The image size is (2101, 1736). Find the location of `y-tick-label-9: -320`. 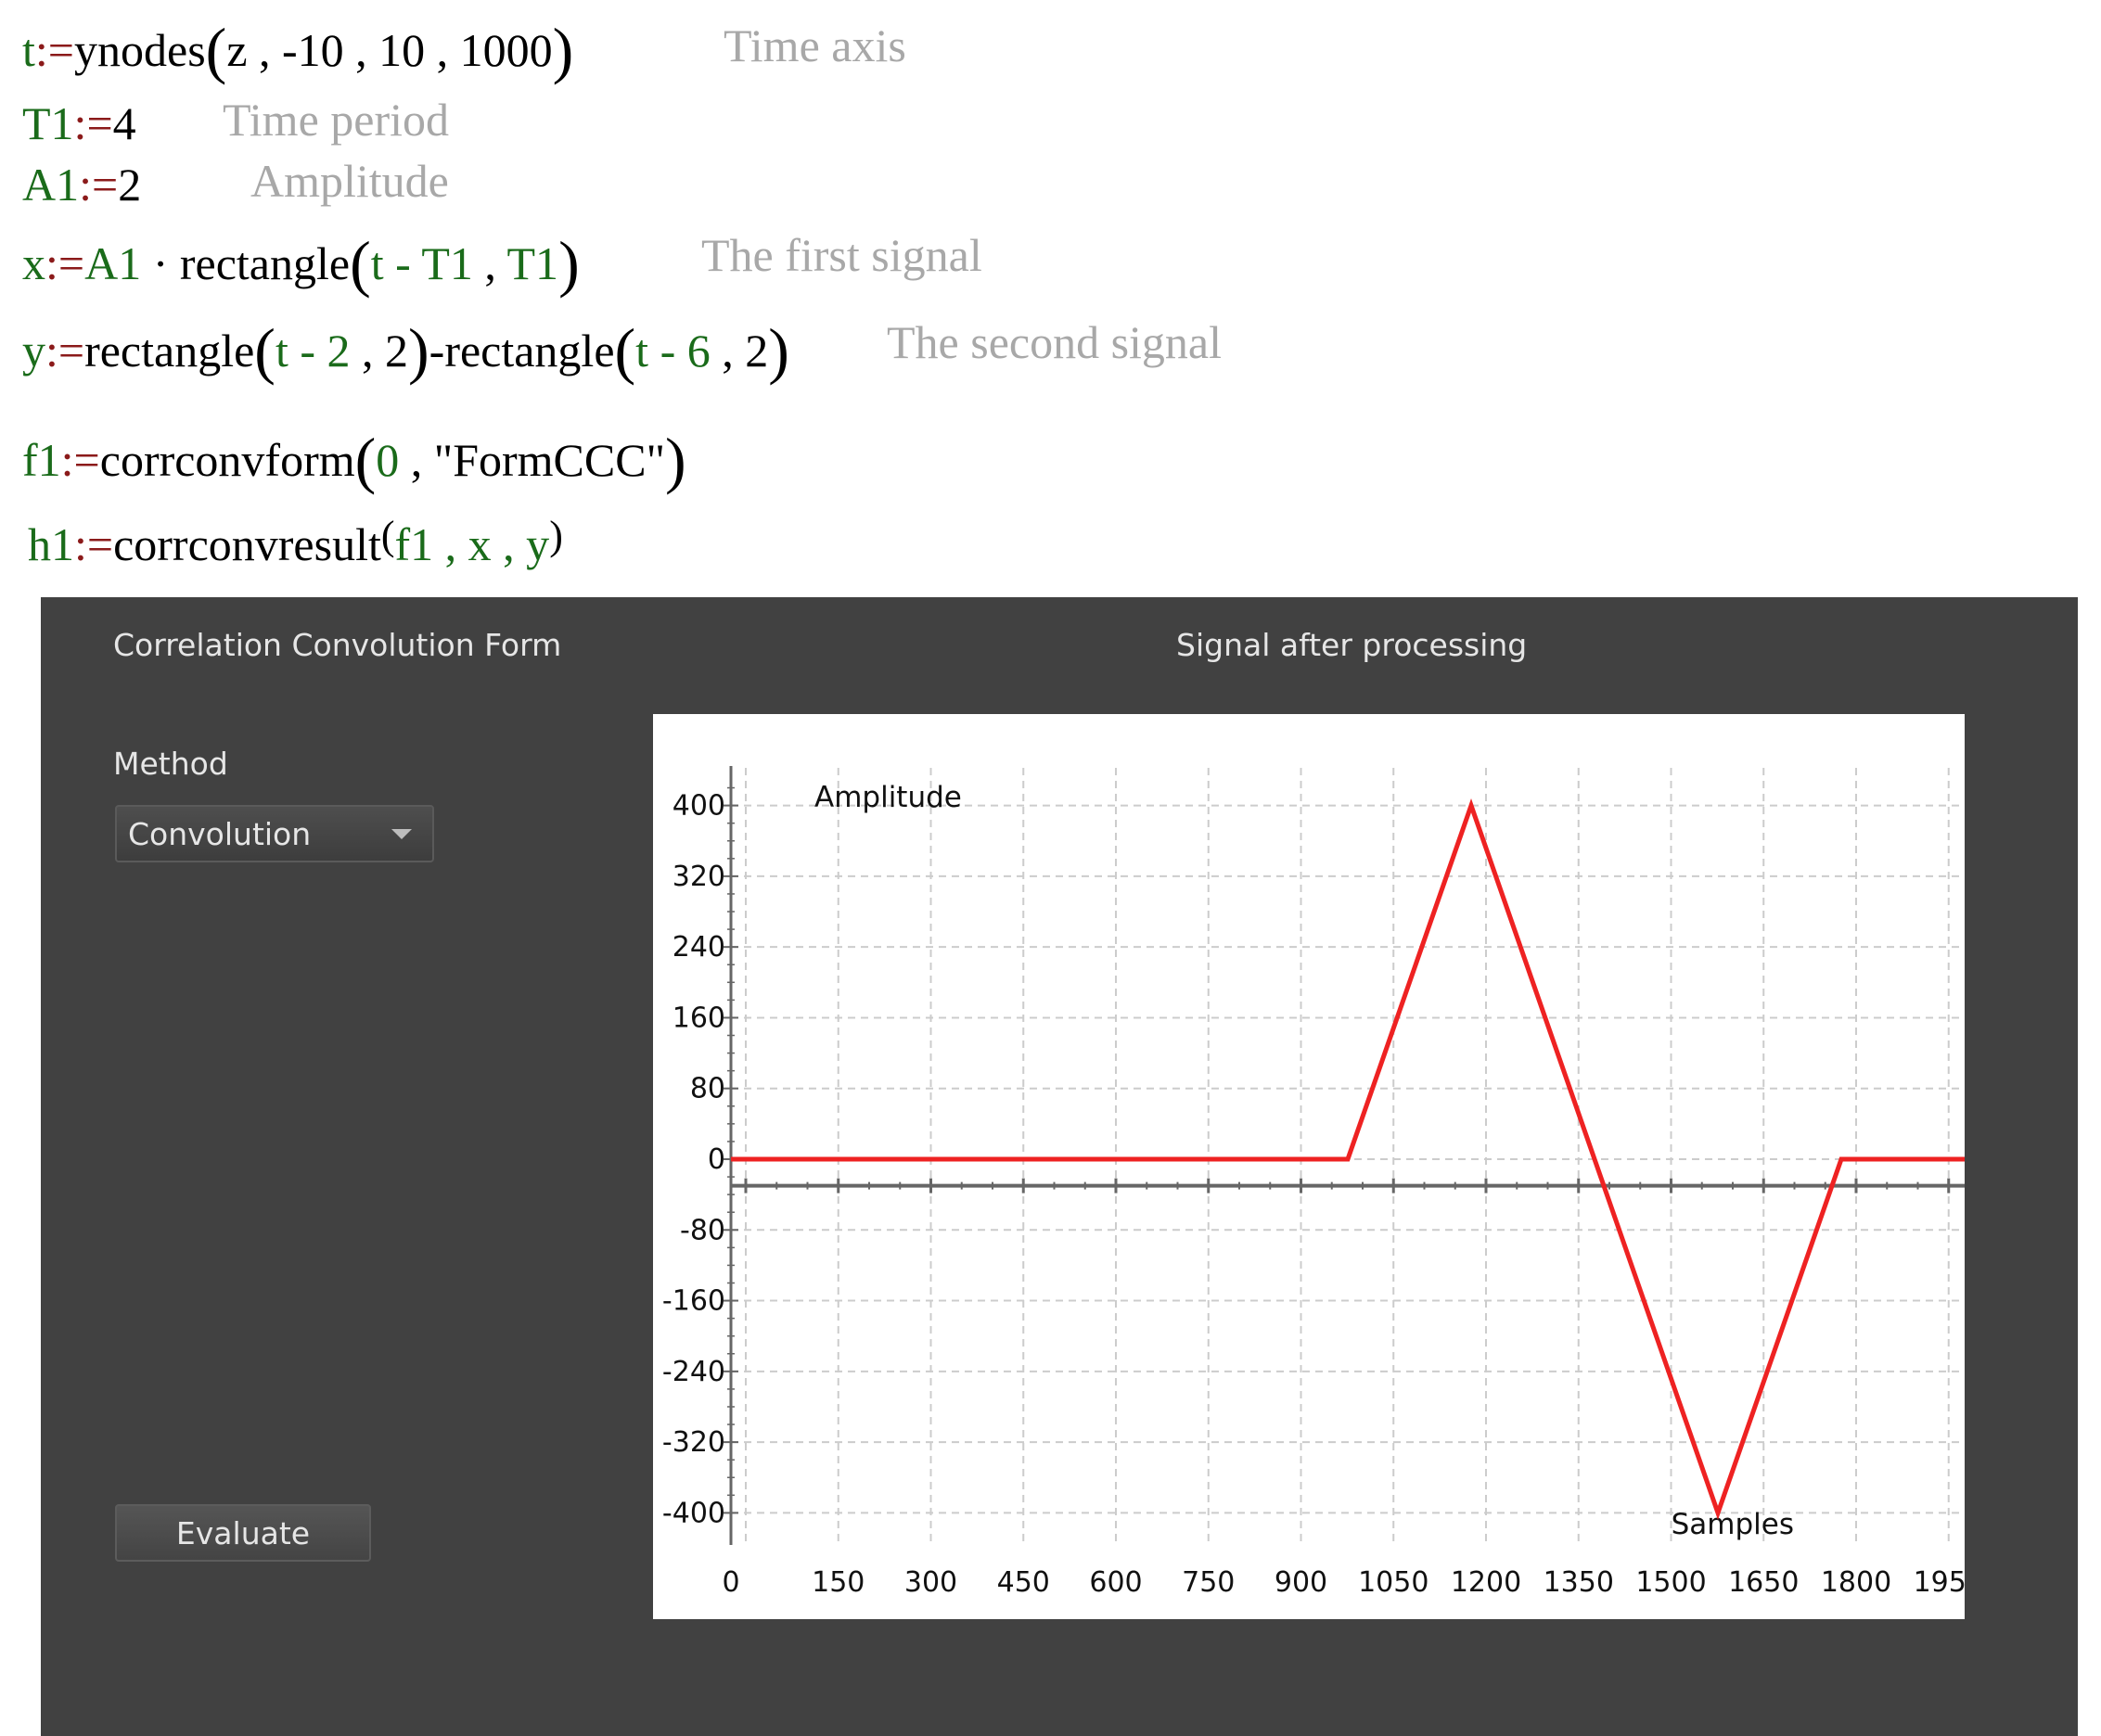

y-tick-label-9: -320 is located at coordinates (694, 1442).